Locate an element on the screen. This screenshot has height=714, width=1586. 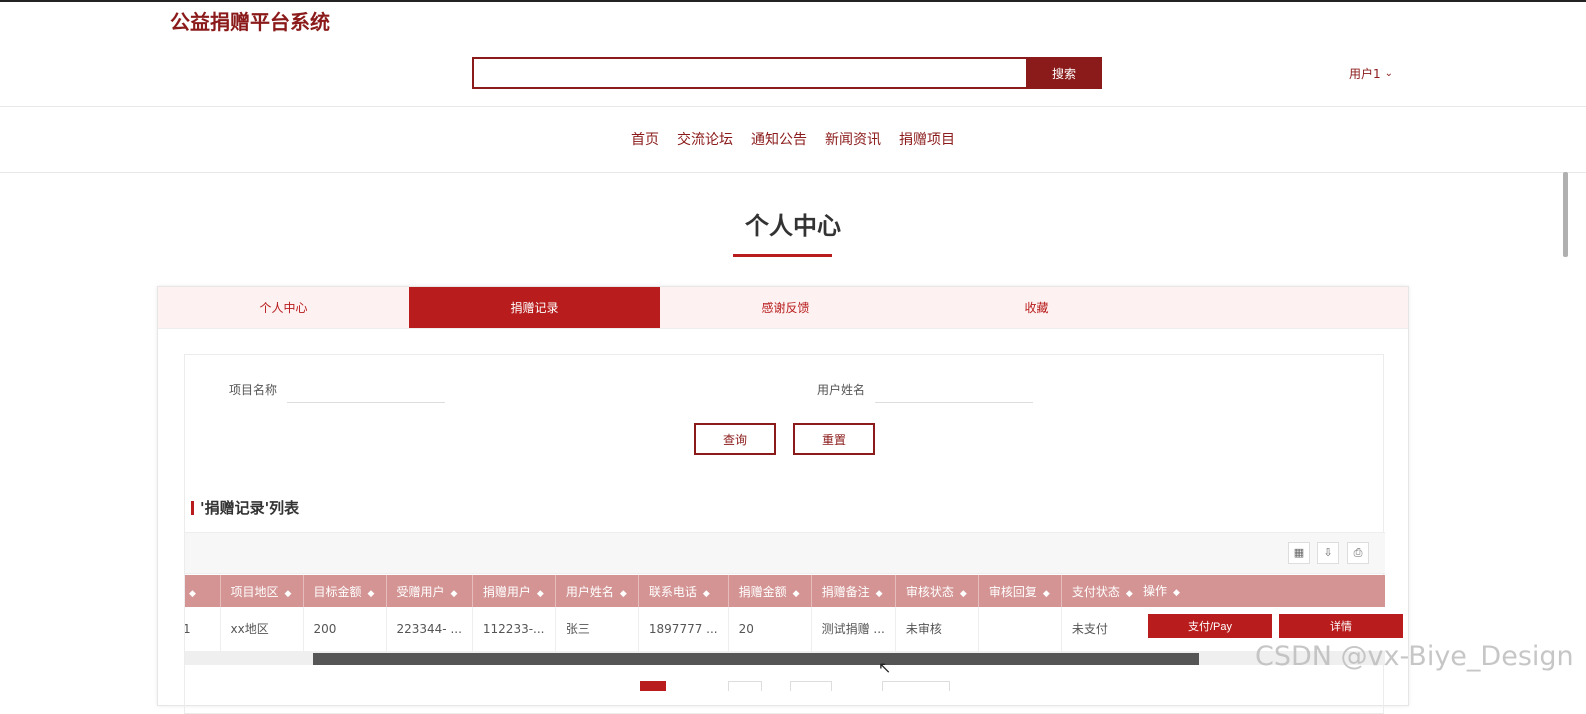
table-hscroll-thumb is located at coordinates (756, 659).